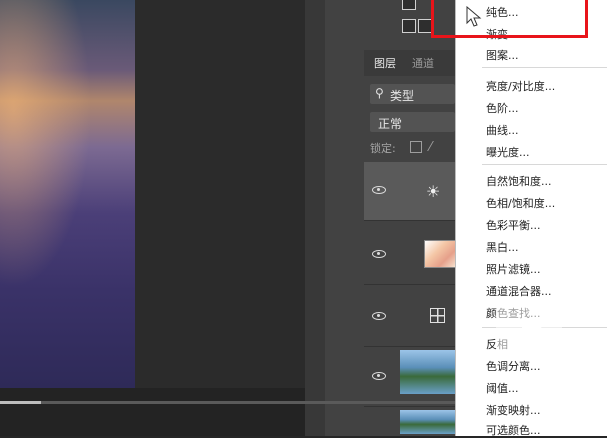 This screenshot has width=607, height=438. What do you see at coordinates (433, 191) in the screenshot?
I see `sun-adjustment-icon: ☀` at bounding box center [433, 191].